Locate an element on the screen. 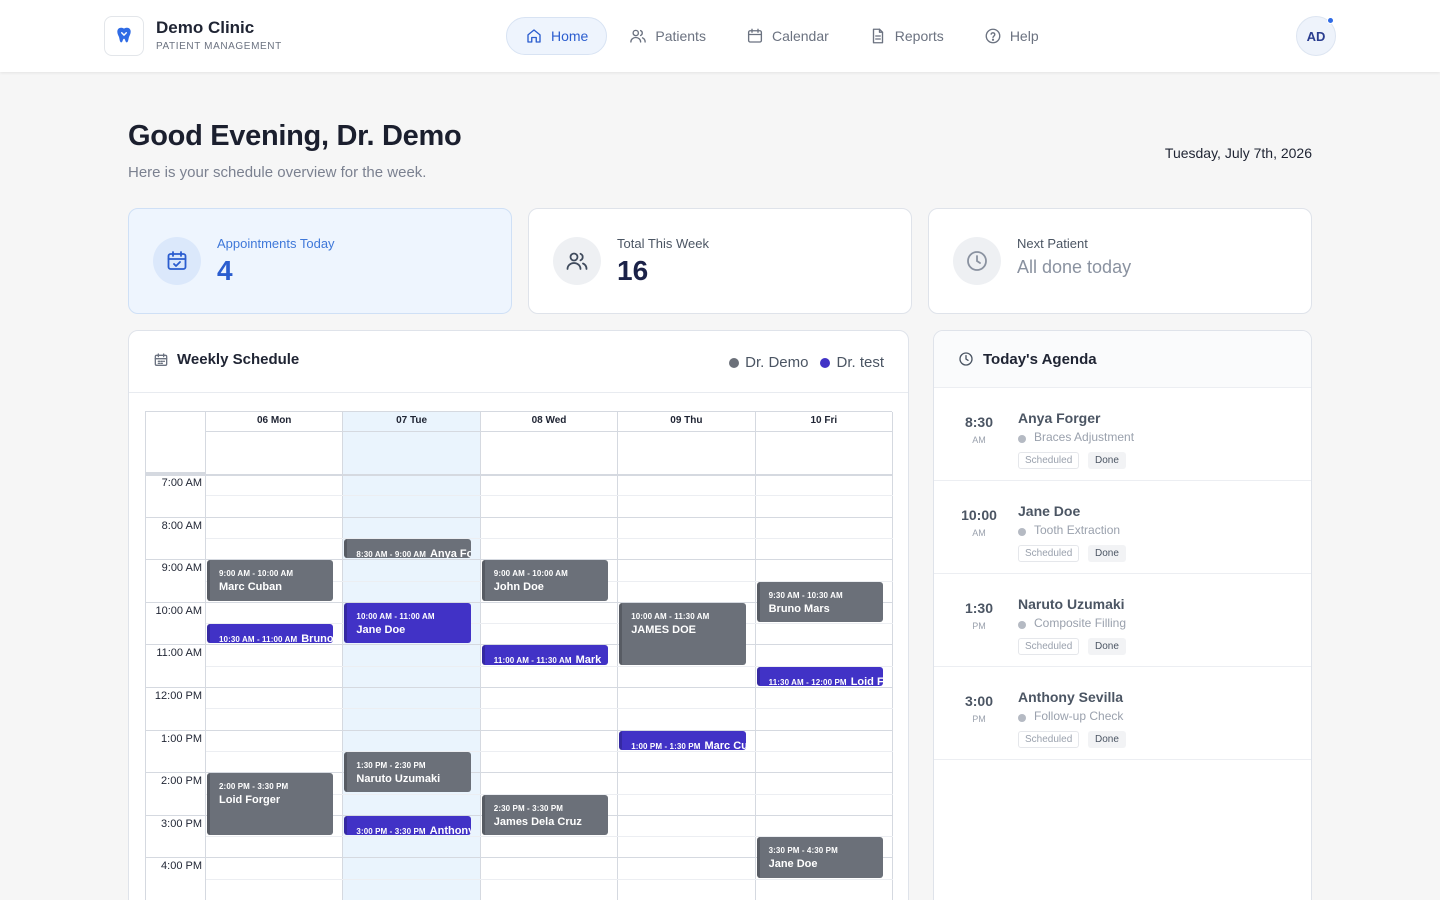 The width and height of the screenshot is (1440, 900). nav-patients: Patients is located at coordinates (667, 36).